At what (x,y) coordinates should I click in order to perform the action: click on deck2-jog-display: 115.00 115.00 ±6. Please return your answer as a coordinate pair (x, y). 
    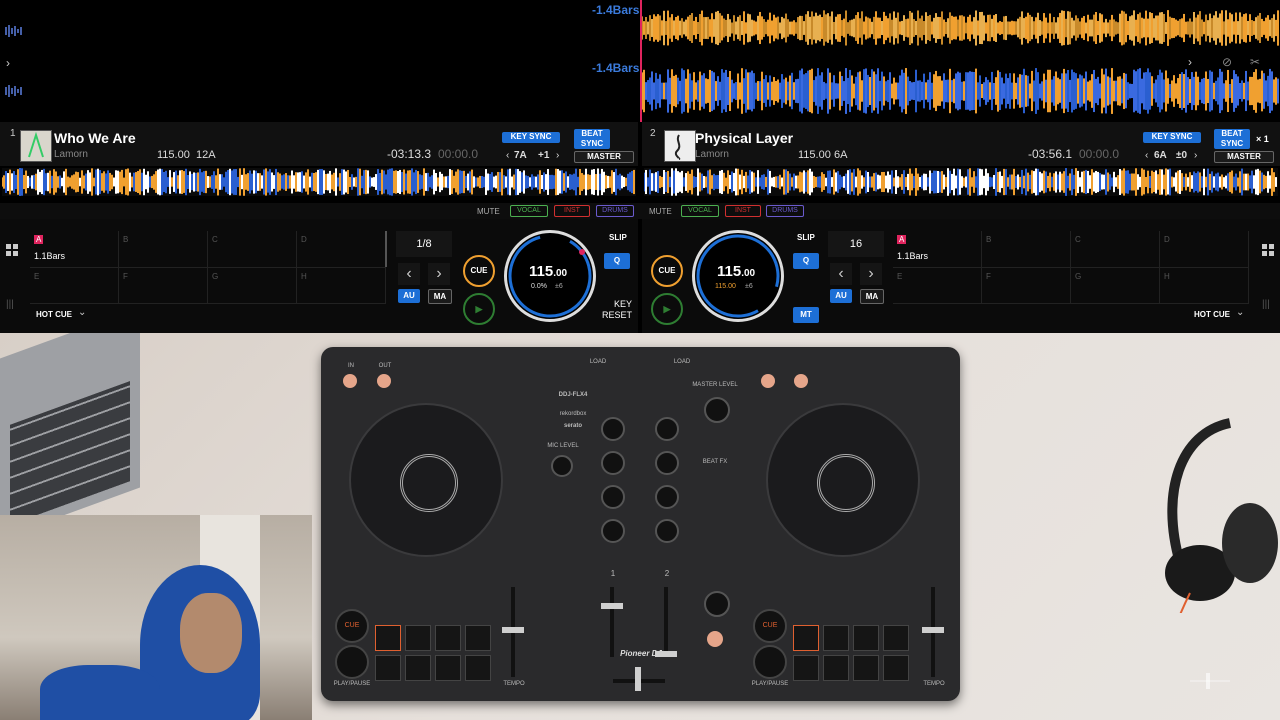
    Looking at the image, I should click on (738, 276).